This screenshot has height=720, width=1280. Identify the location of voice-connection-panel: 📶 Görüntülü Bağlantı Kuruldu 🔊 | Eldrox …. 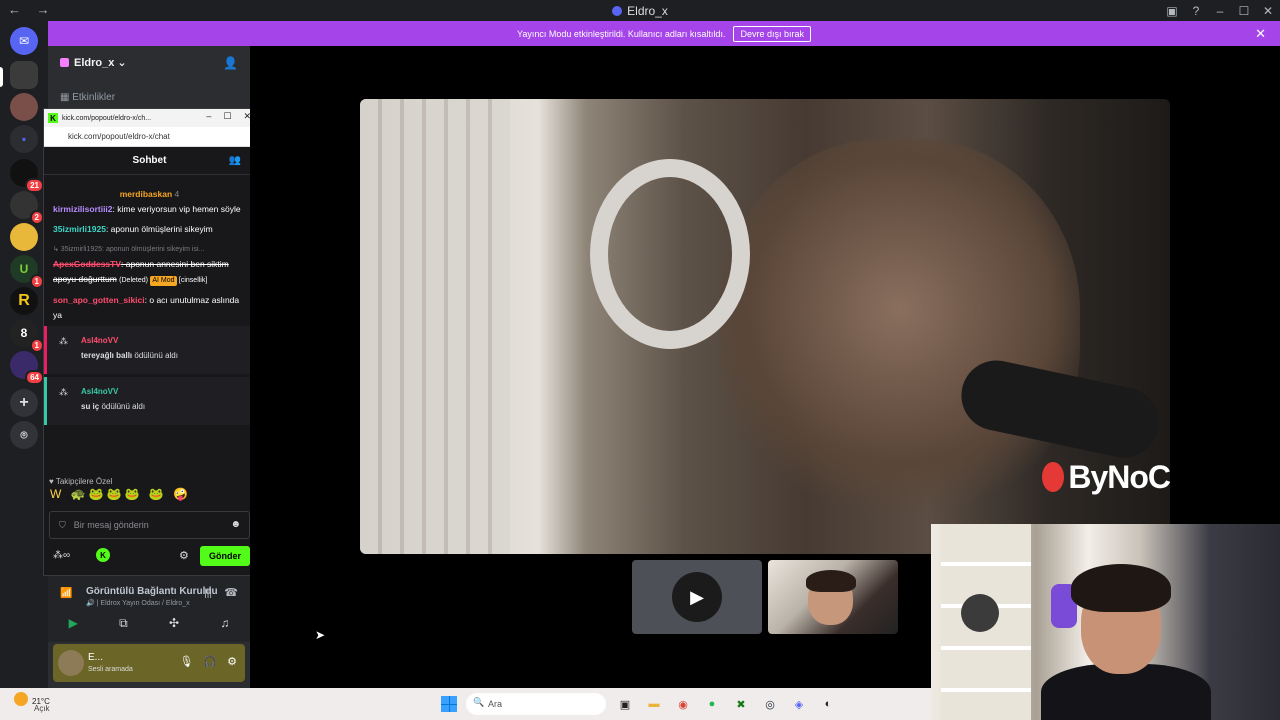
(149, 609).